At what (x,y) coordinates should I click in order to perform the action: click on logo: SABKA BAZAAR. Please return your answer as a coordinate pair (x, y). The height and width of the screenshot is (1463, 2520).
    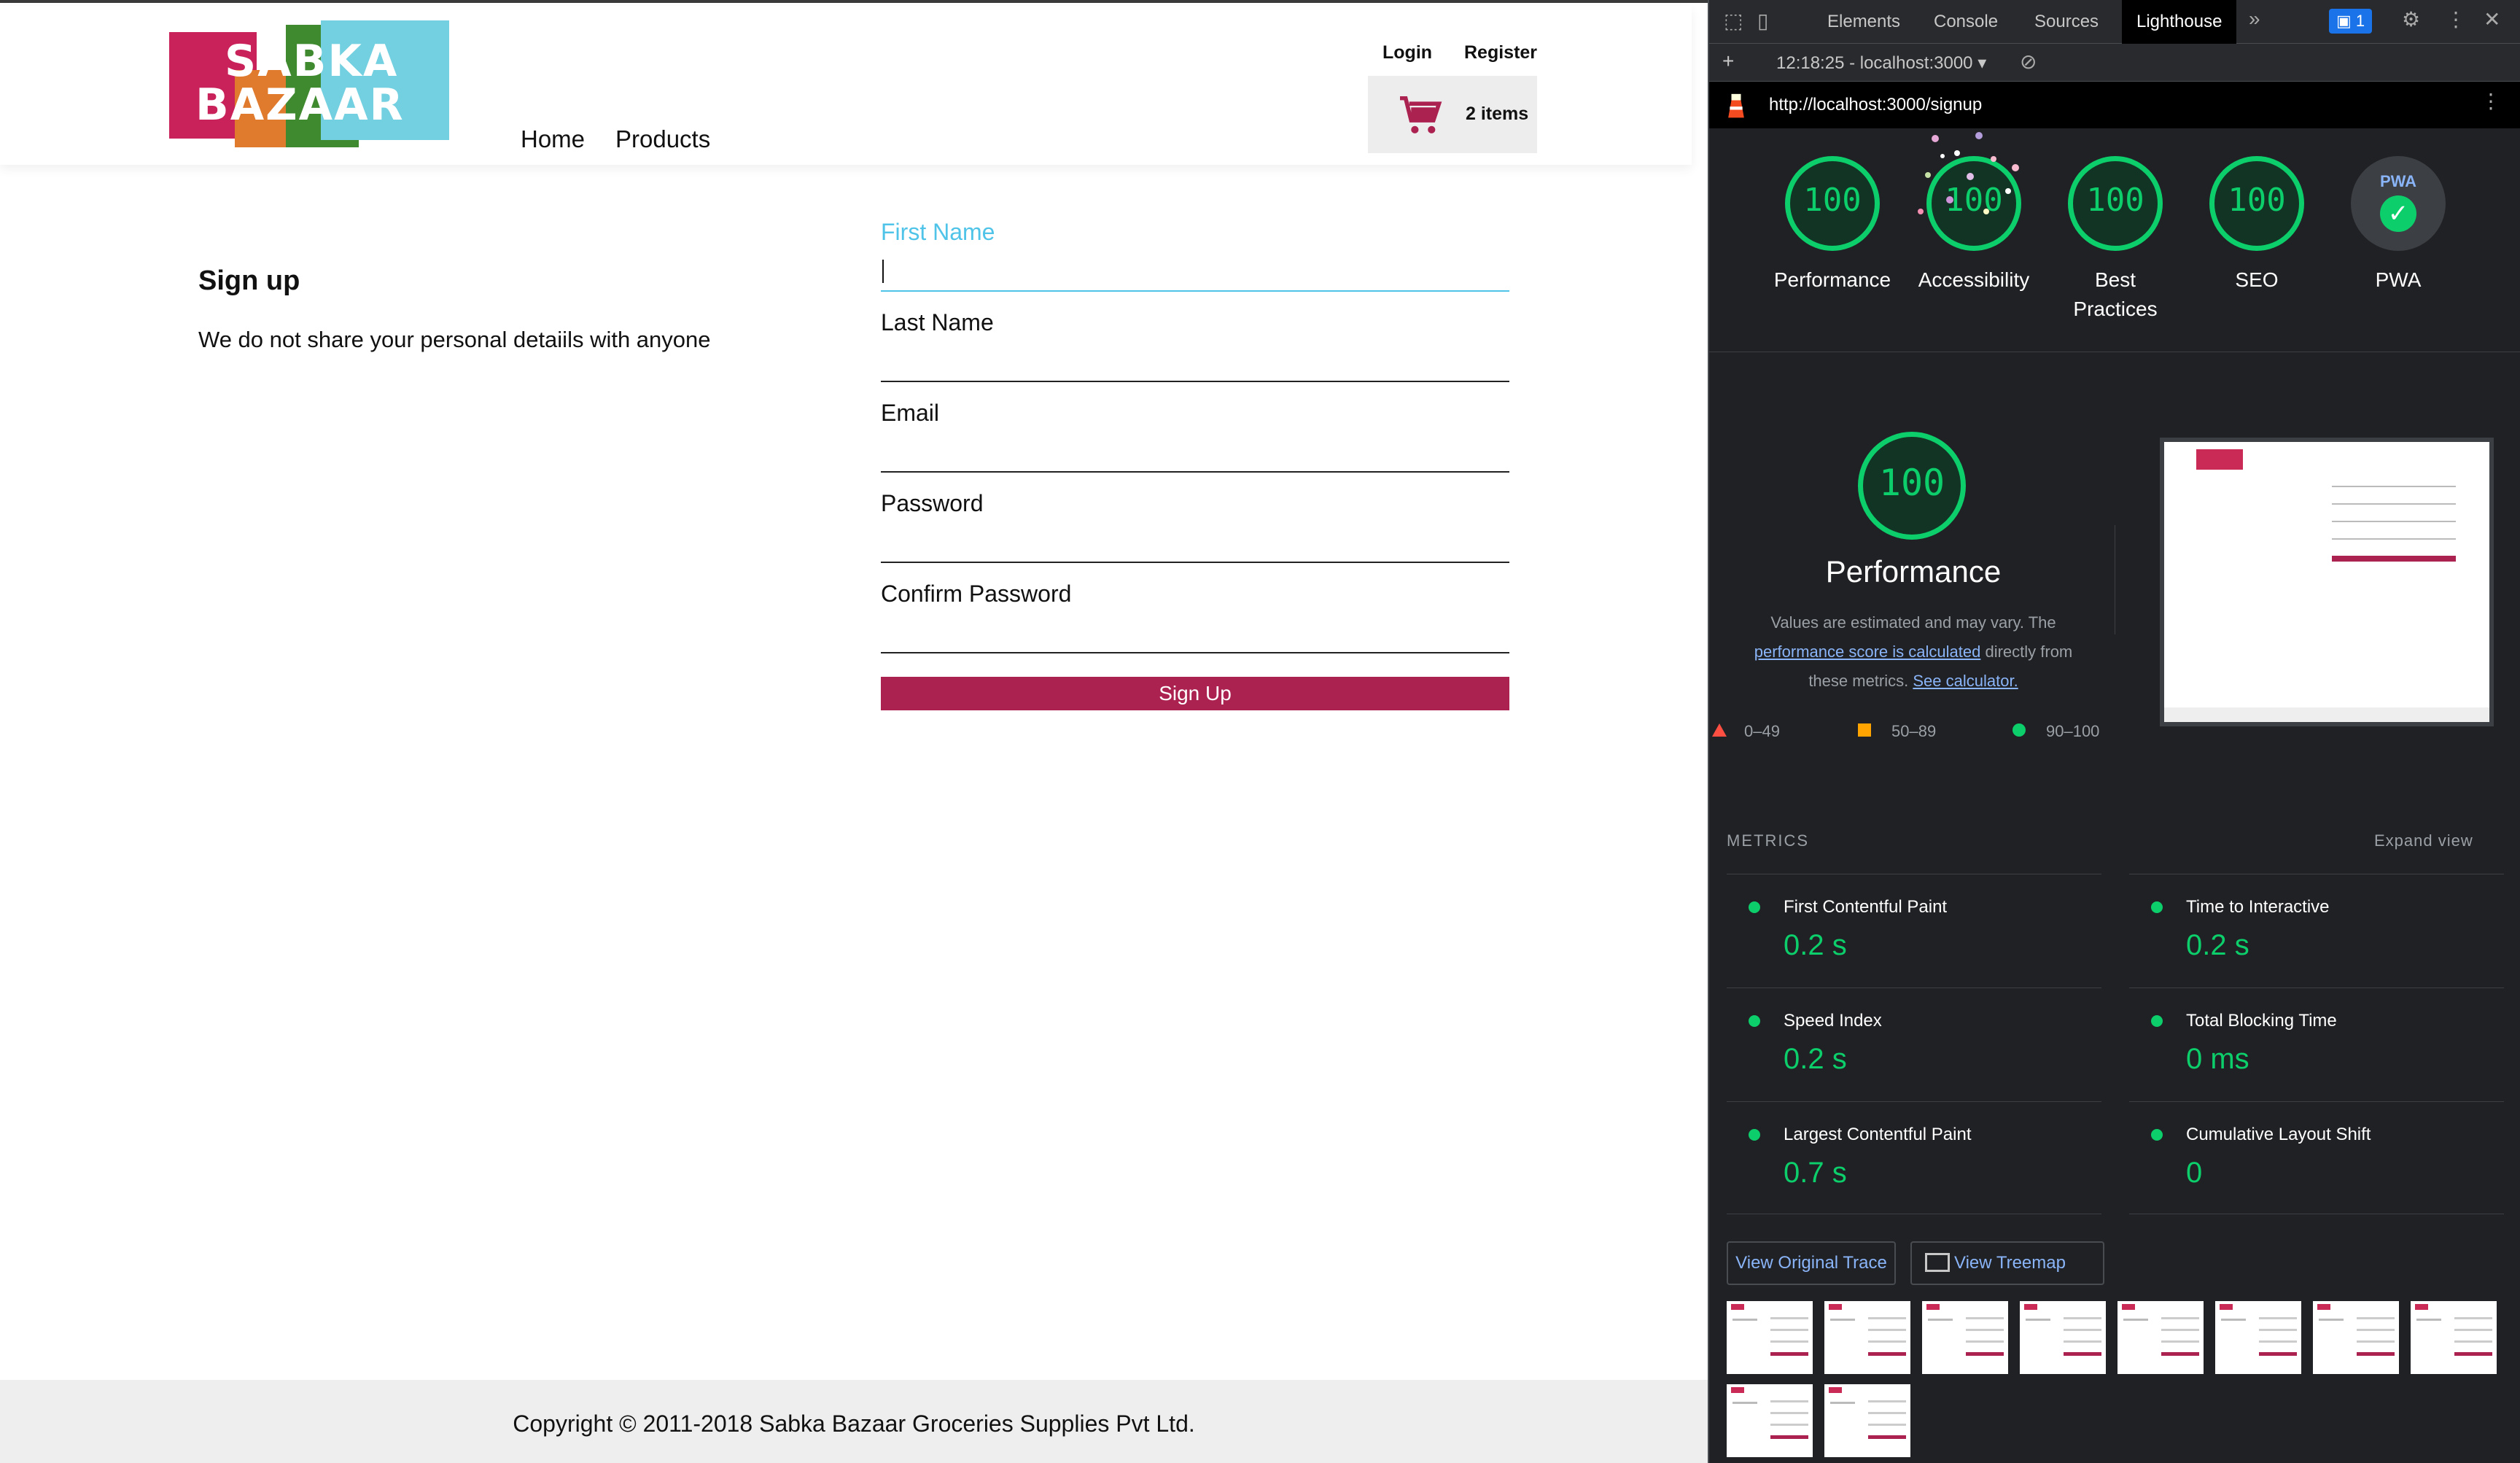
    Looking at the image, I should click on (309, 83).